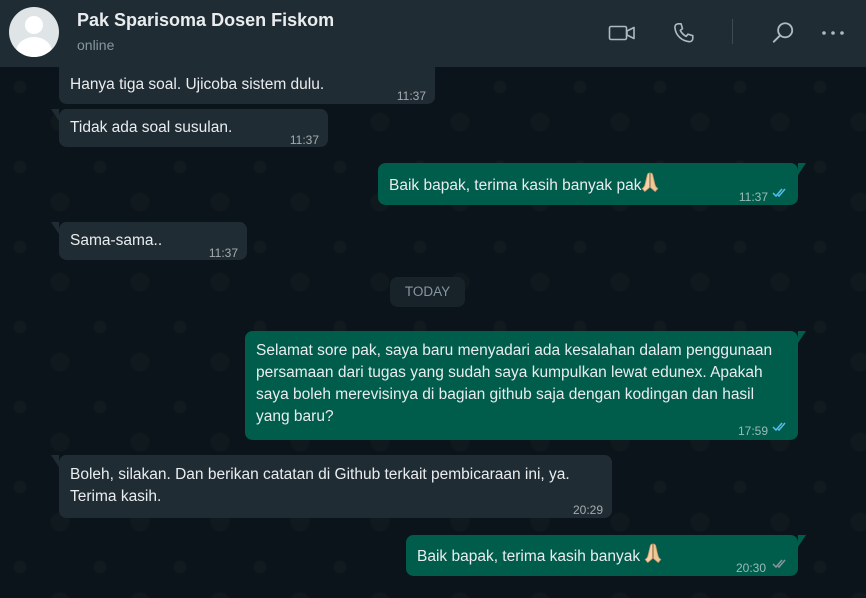  What do you see at coordinates (750, 568) in the screenshot?
I see `message-time: 20:30` at bounding box center [750, 568].